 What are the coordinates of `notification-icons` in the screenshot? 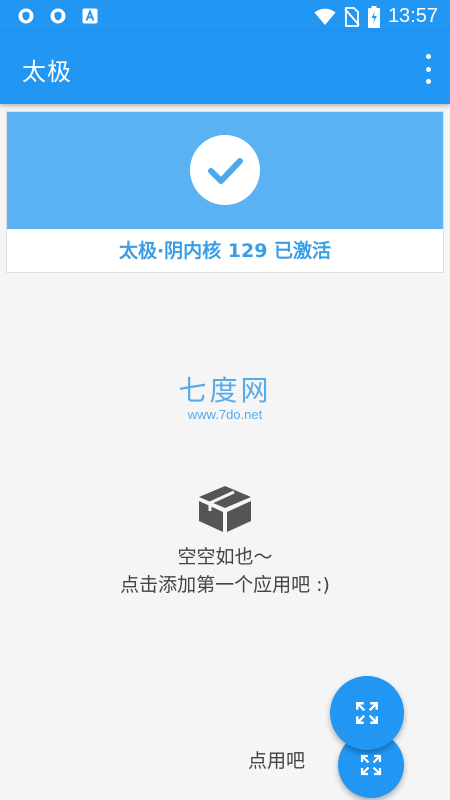 It's located at (58, 16).